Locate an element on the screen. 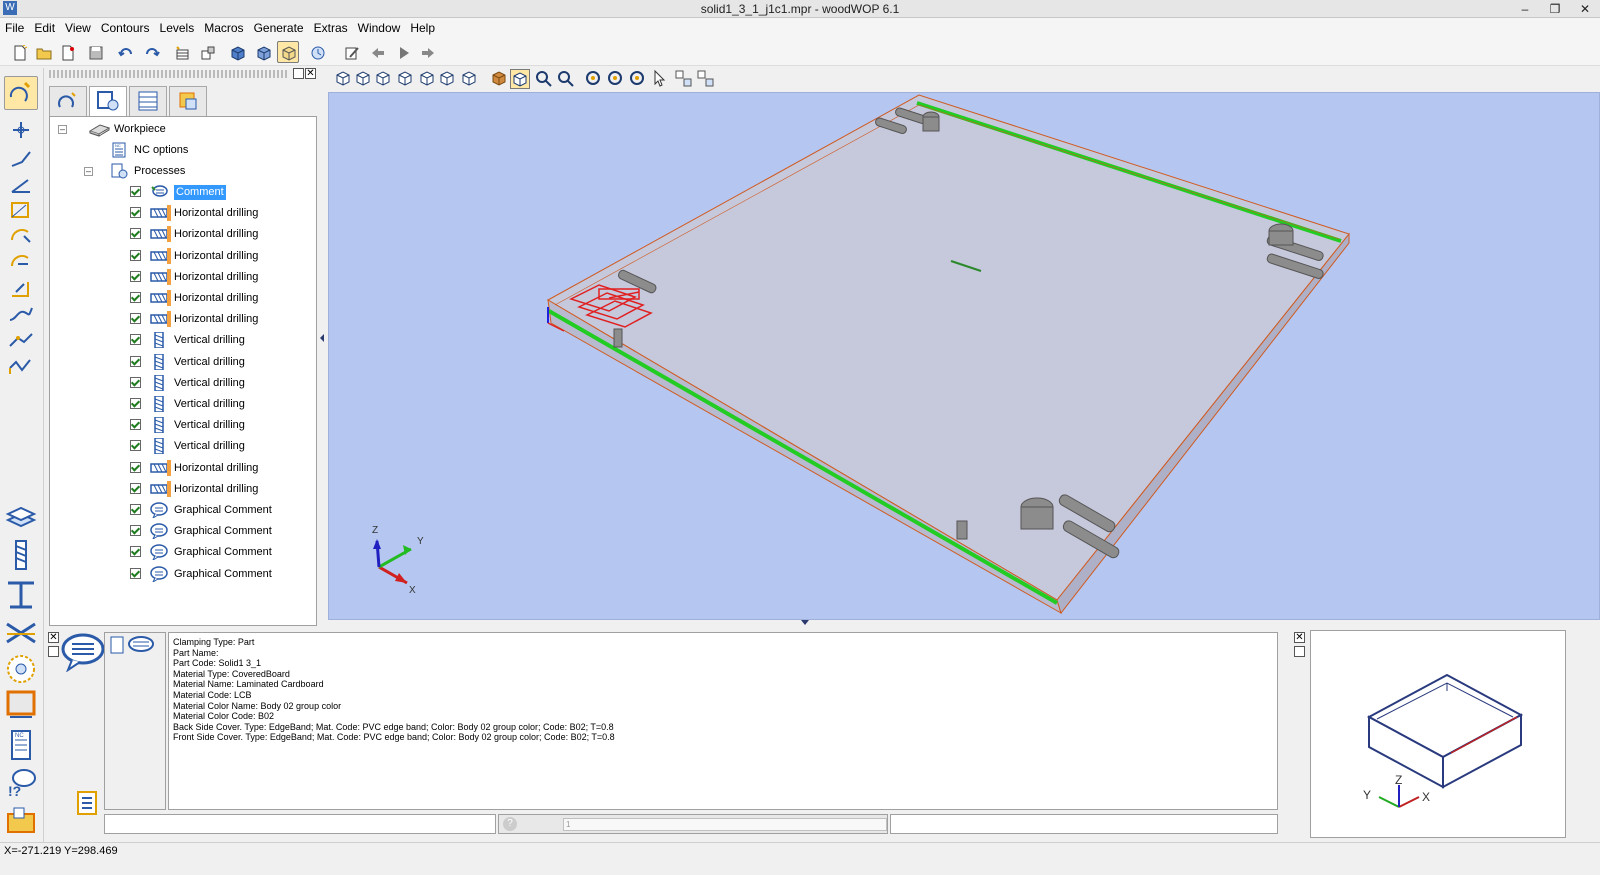 This screenshot has width=1600, height=875. tab-components is located at coordinates (188, 101).